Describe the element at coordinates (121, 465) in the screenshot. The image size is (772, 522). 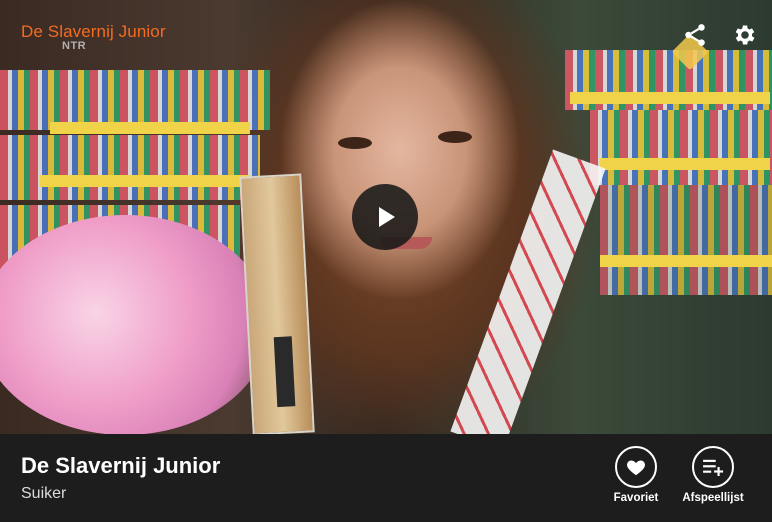
I see `episode-title: De Slavernij Junior` at that location.